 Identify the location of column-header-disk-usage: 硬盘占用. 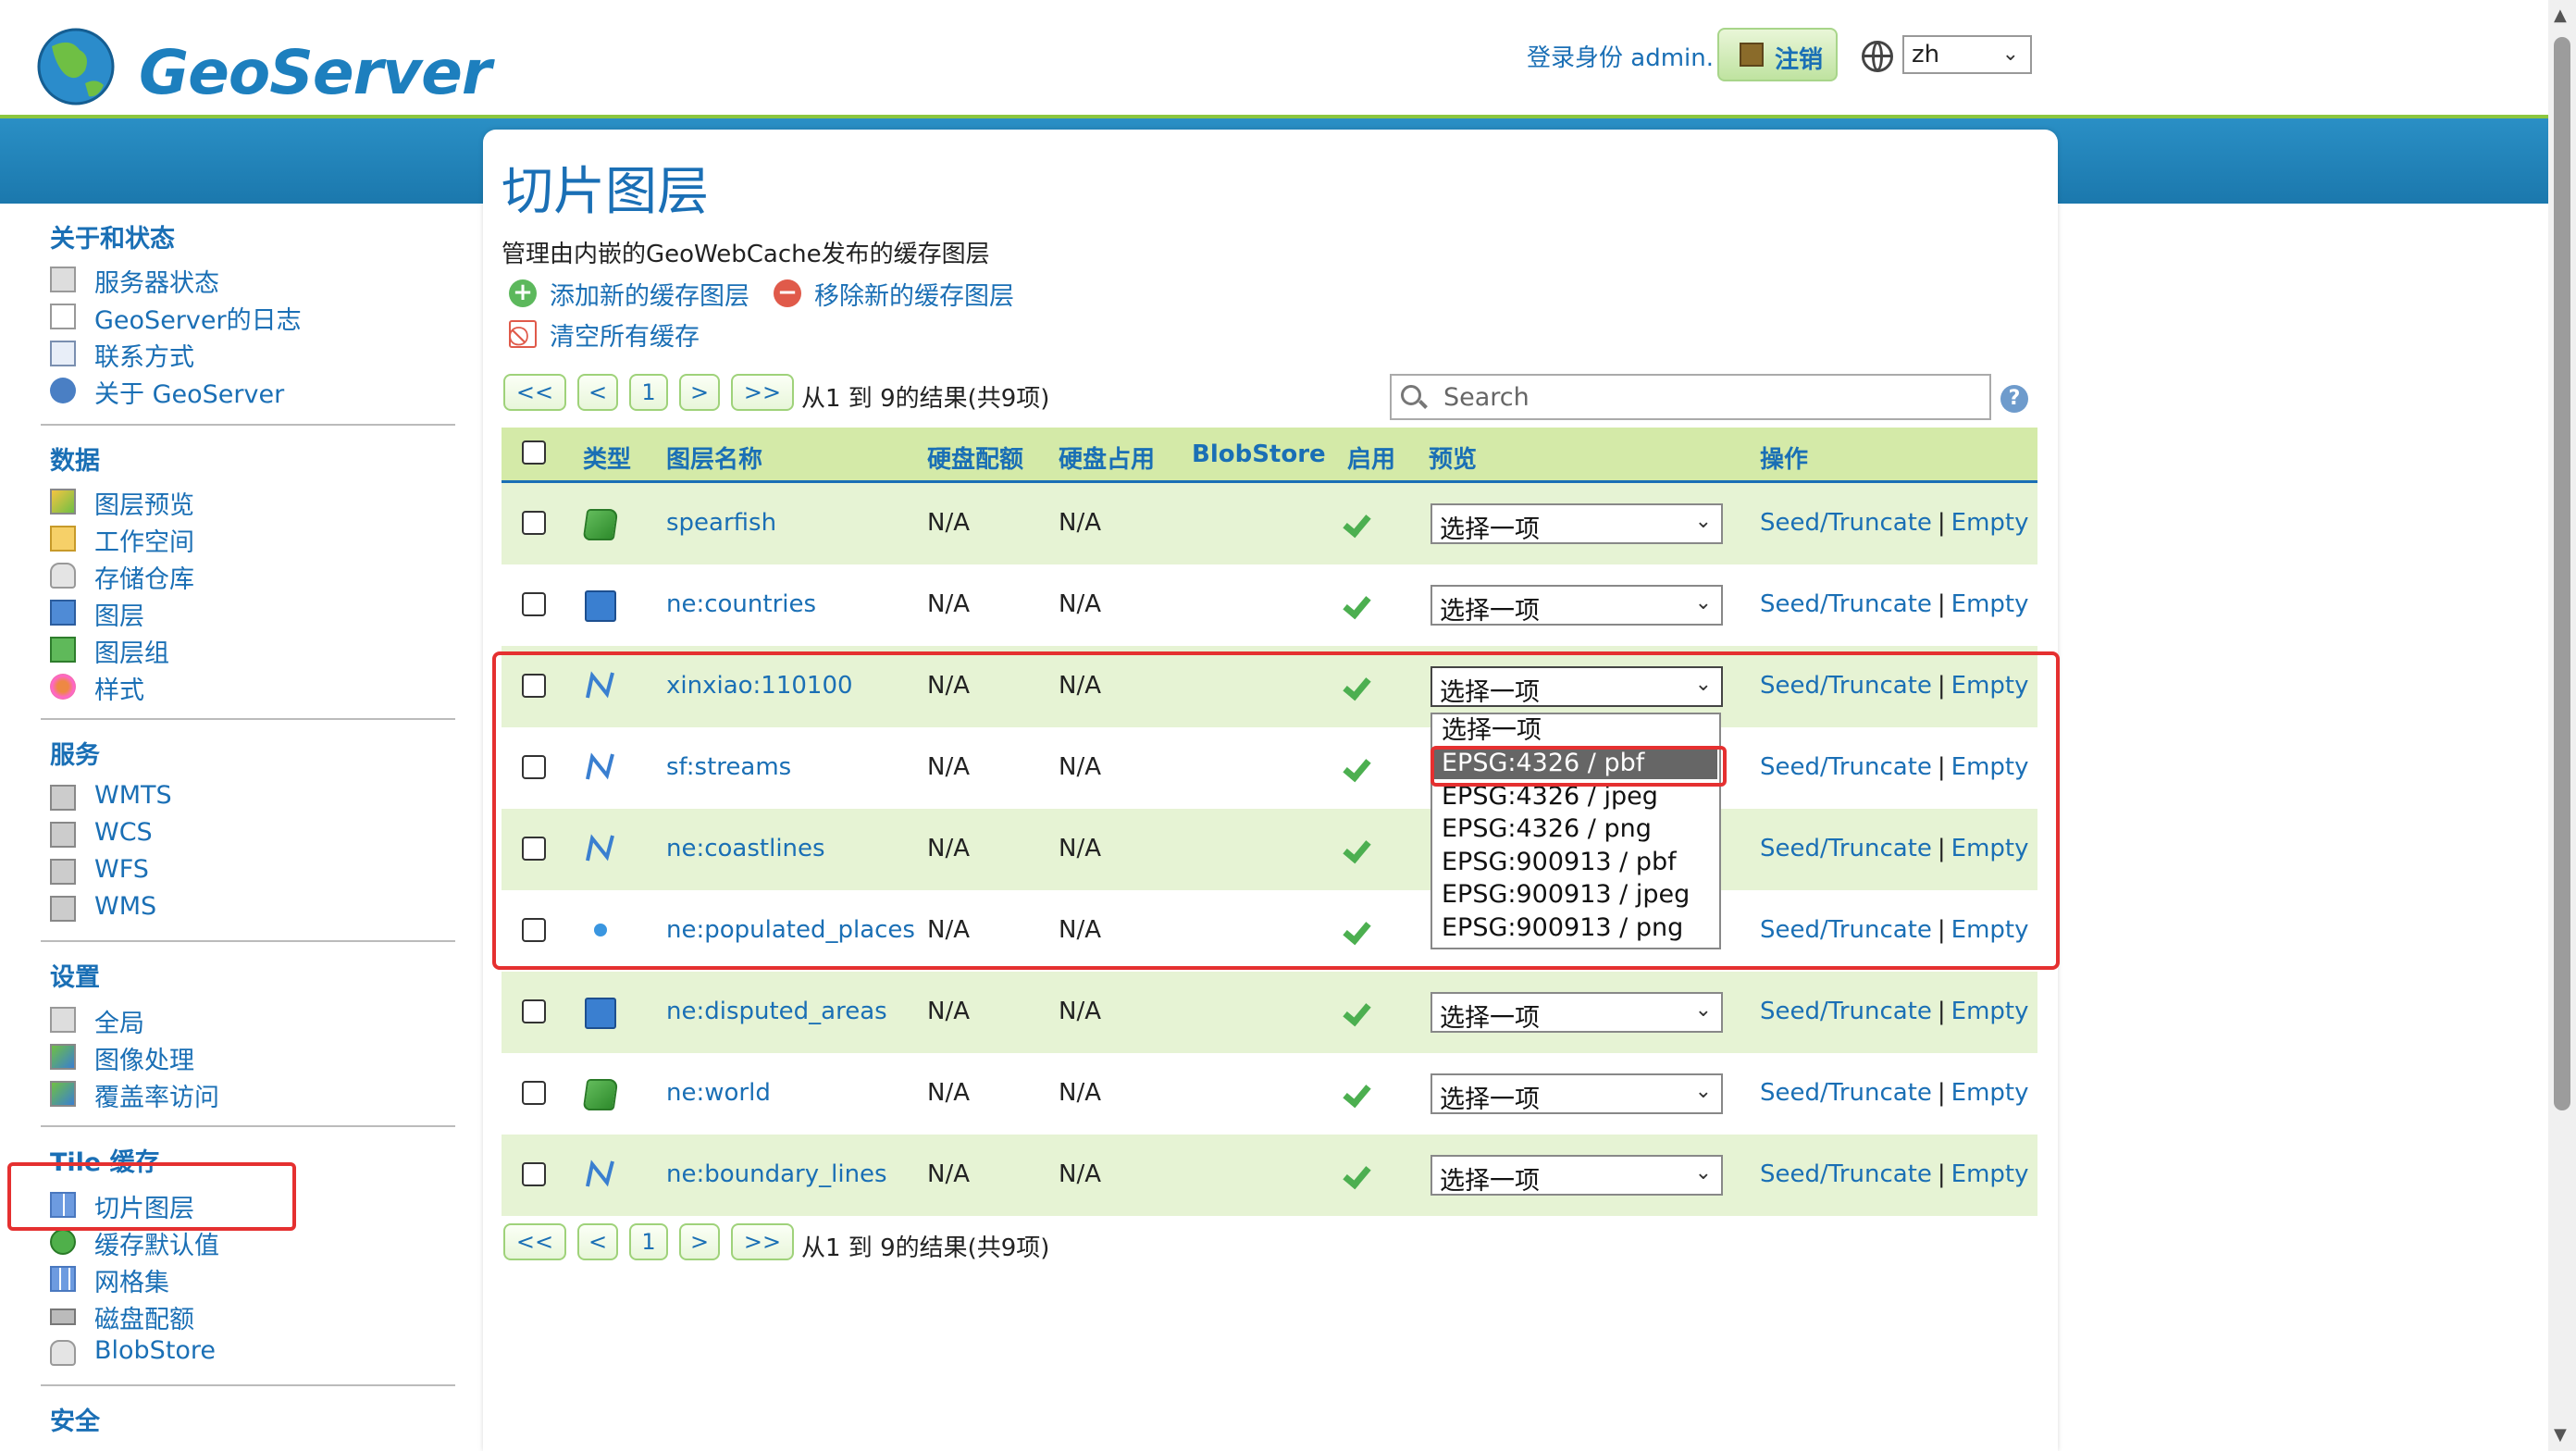
(1107, 457).